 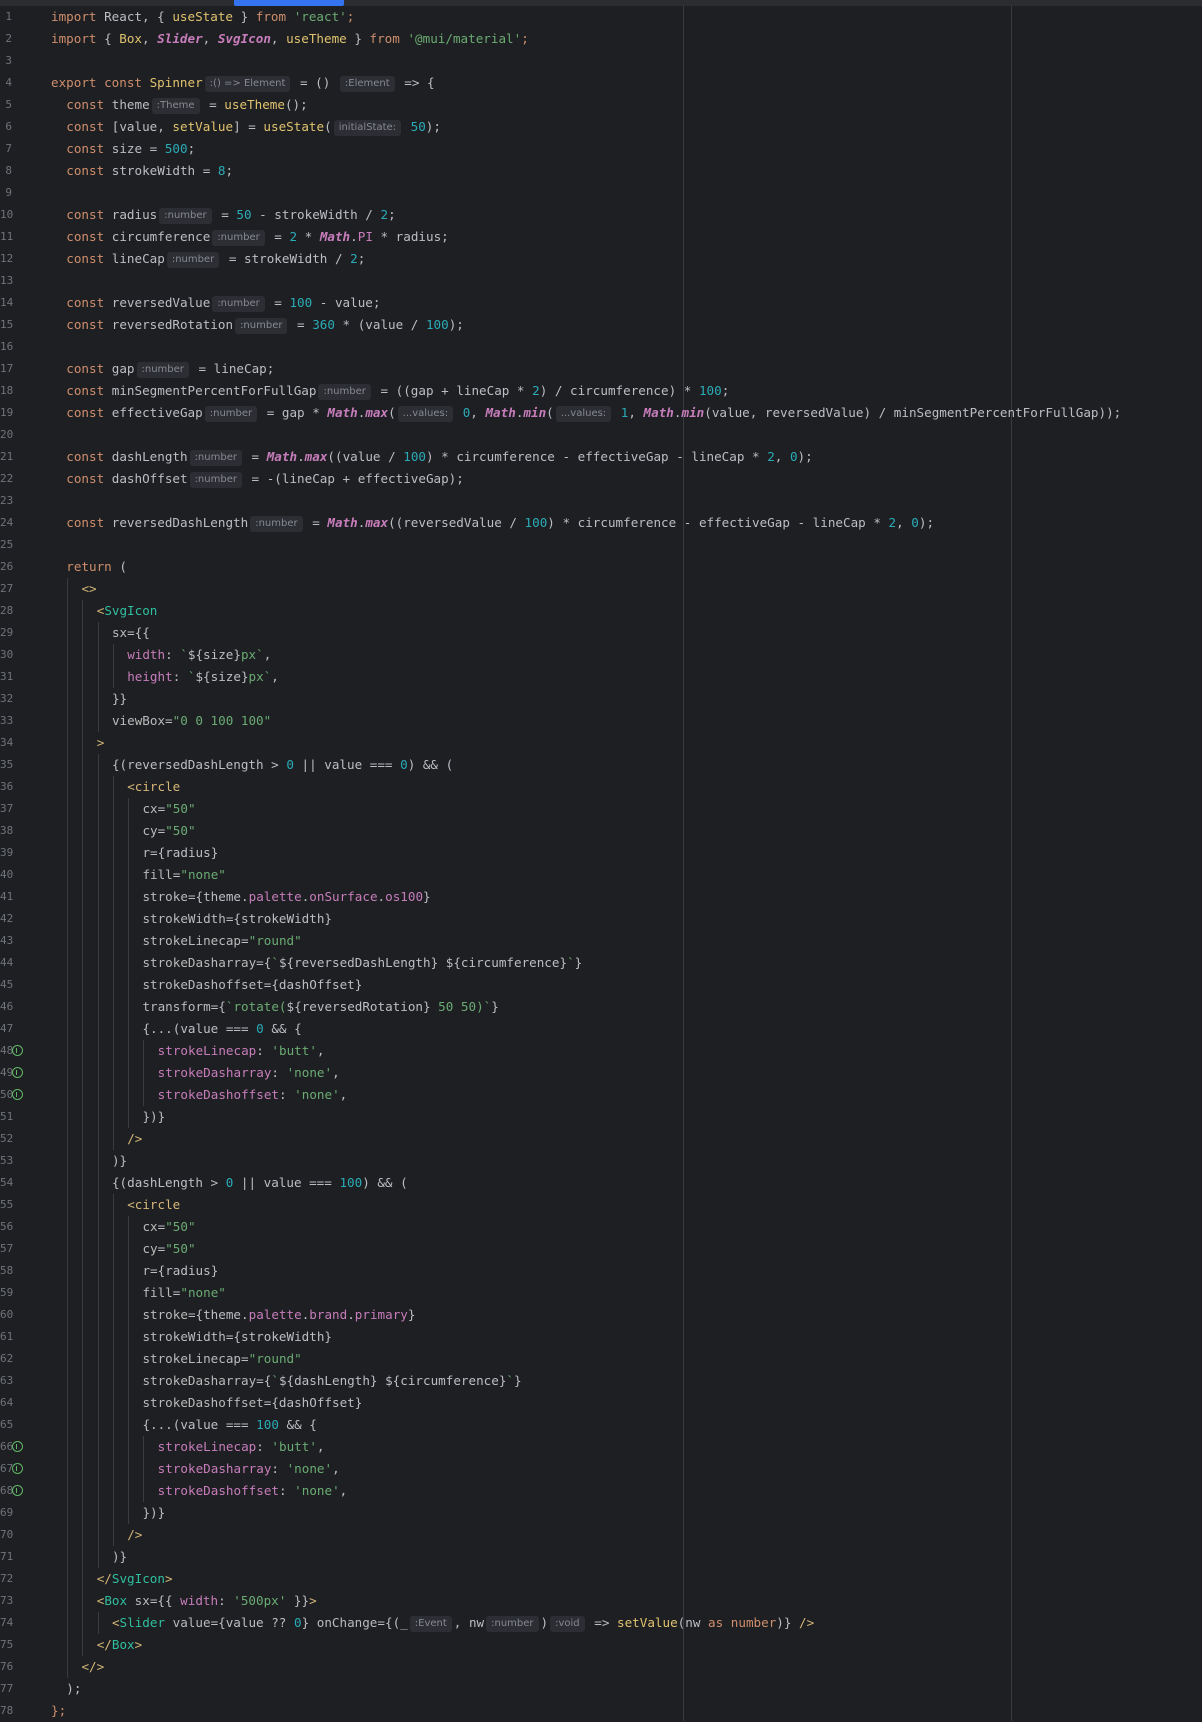 What do you see at coordinates (601, 171) in the screenshot?
I see `code-line: 8 const strokeWidth = 8;` at bounding box center [601, 171].